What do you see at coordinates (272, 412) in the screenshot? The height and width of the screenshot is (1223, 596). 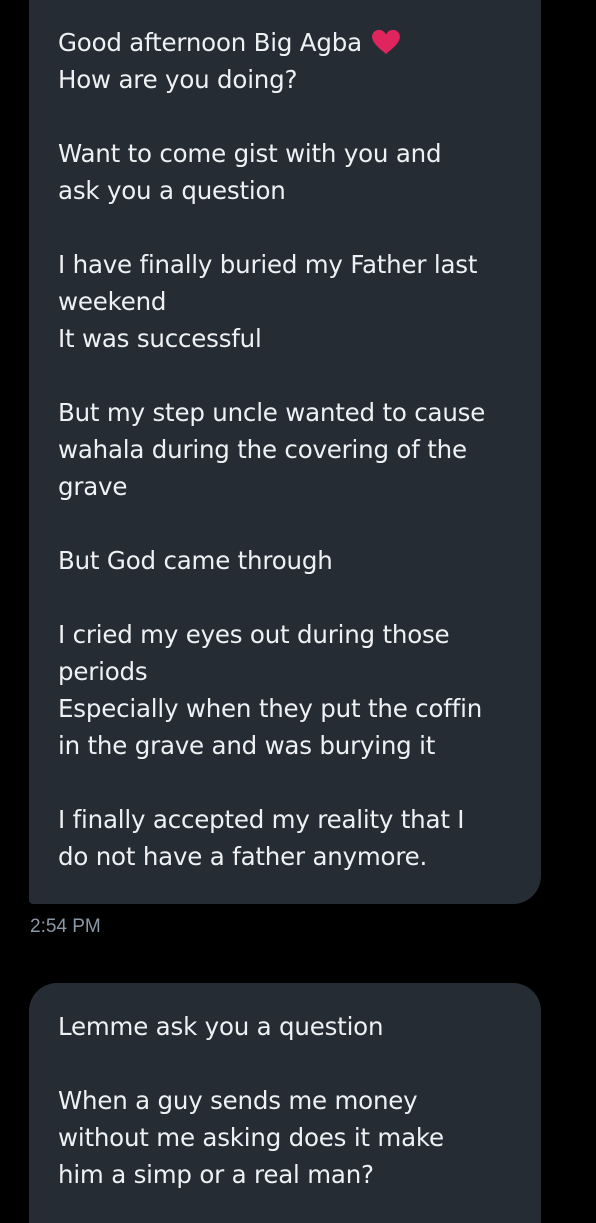 I see `message-line: But my step uncle wanted to cause` at bounding box center [272, 412].